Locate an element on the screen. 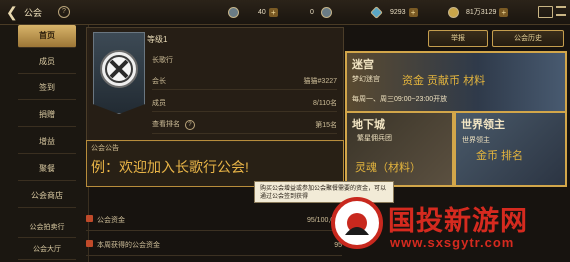  sidebar-item-label: 公会拍卖行 is located at coordinates (47, 227).